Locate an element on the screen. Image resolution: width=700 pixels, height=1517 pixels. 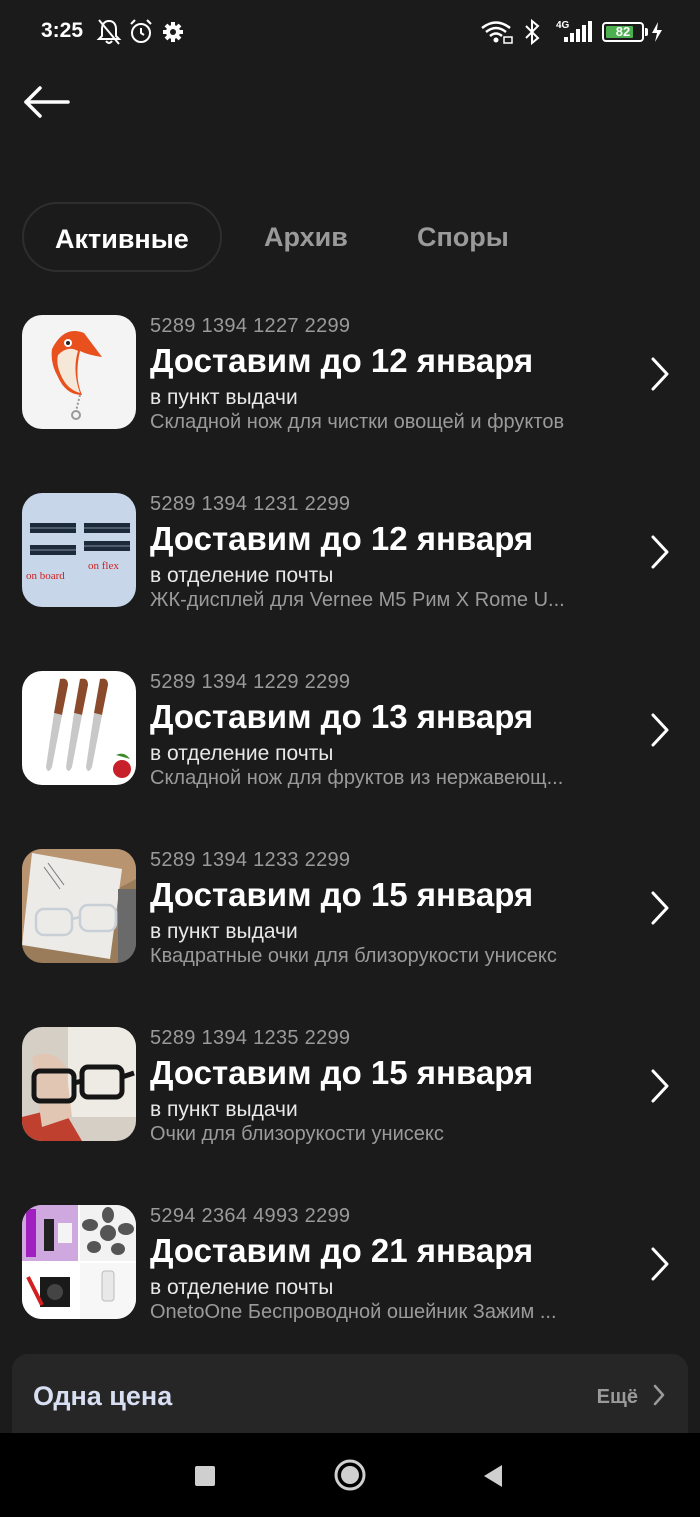
battery-percent: 82 is located at coordinates (623, 31).